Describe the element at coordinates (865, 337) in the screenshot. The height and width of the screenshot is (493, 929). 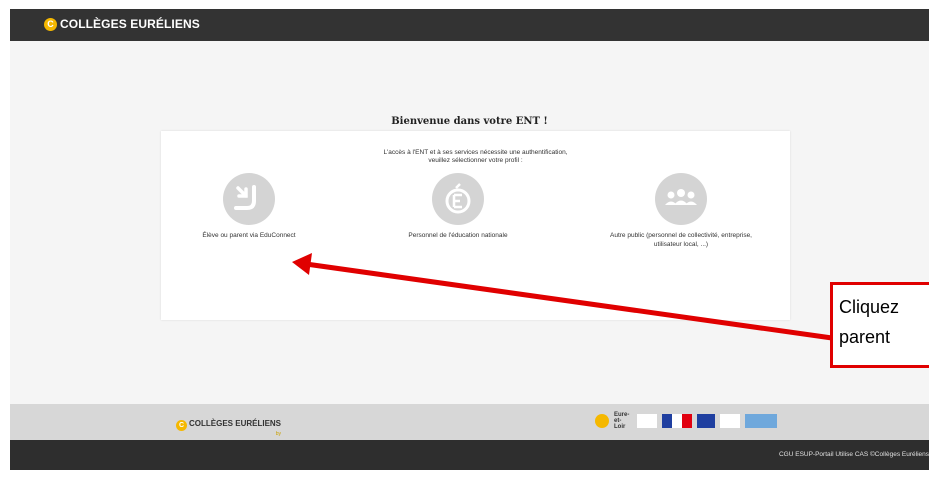
I see `callout-line-2: parent` at that location.